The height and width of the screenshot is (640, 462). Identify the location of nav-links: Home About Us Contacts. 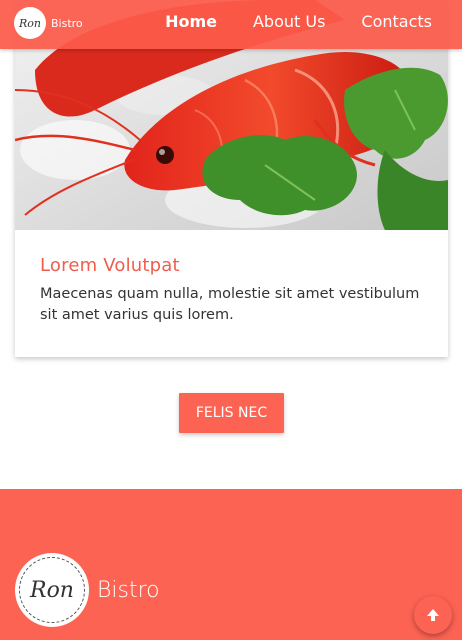
(280, 21).